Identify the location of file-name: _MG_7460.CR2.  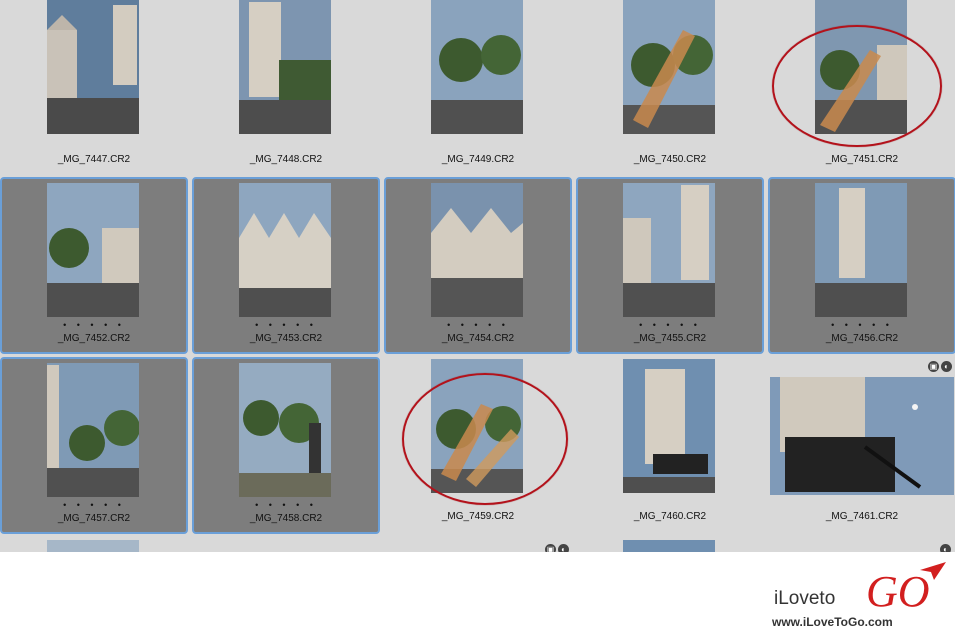
(670, 516).